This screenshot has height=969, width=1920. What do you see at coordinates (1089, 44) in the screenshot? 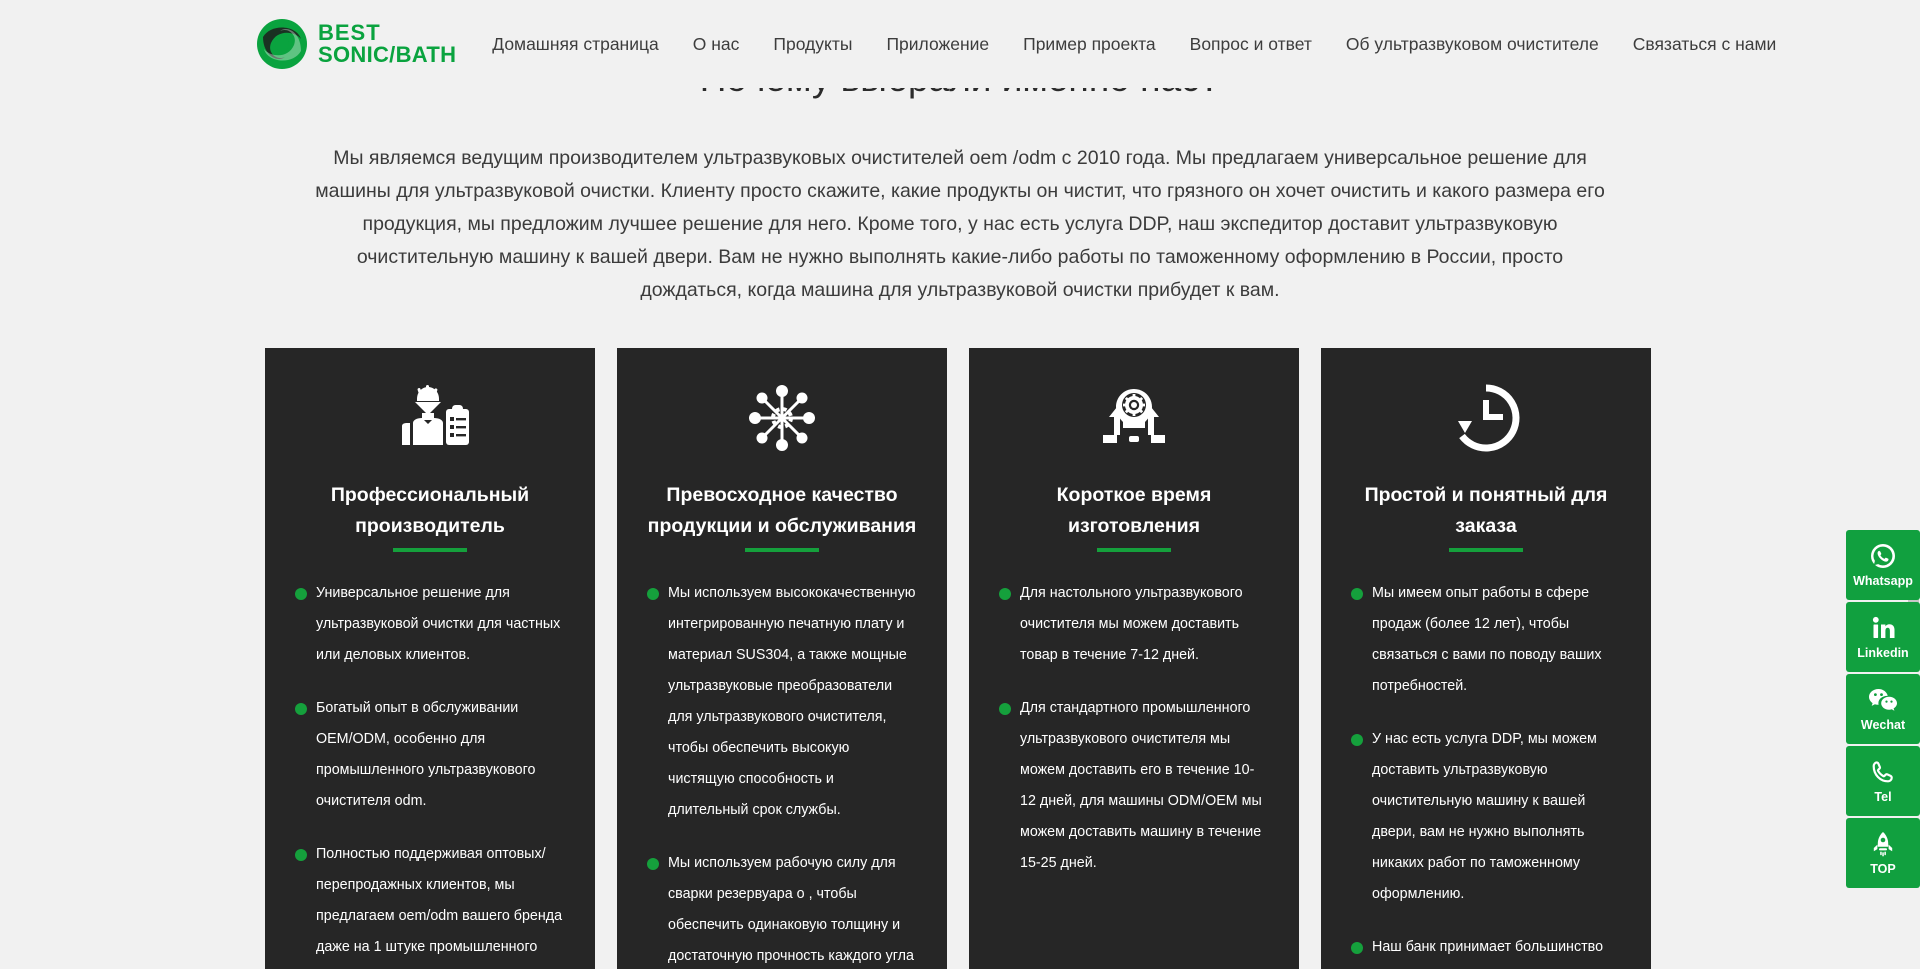
I see `nav-item-case: Пример проекта` at bounding box center [1089, 44].